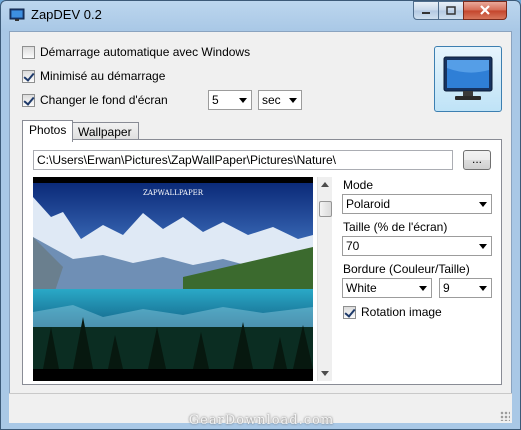  Describe the element at coordinates (105, 132) in the screenshot. I see `tab-wallpaper-label: Wallpaper` at that location.